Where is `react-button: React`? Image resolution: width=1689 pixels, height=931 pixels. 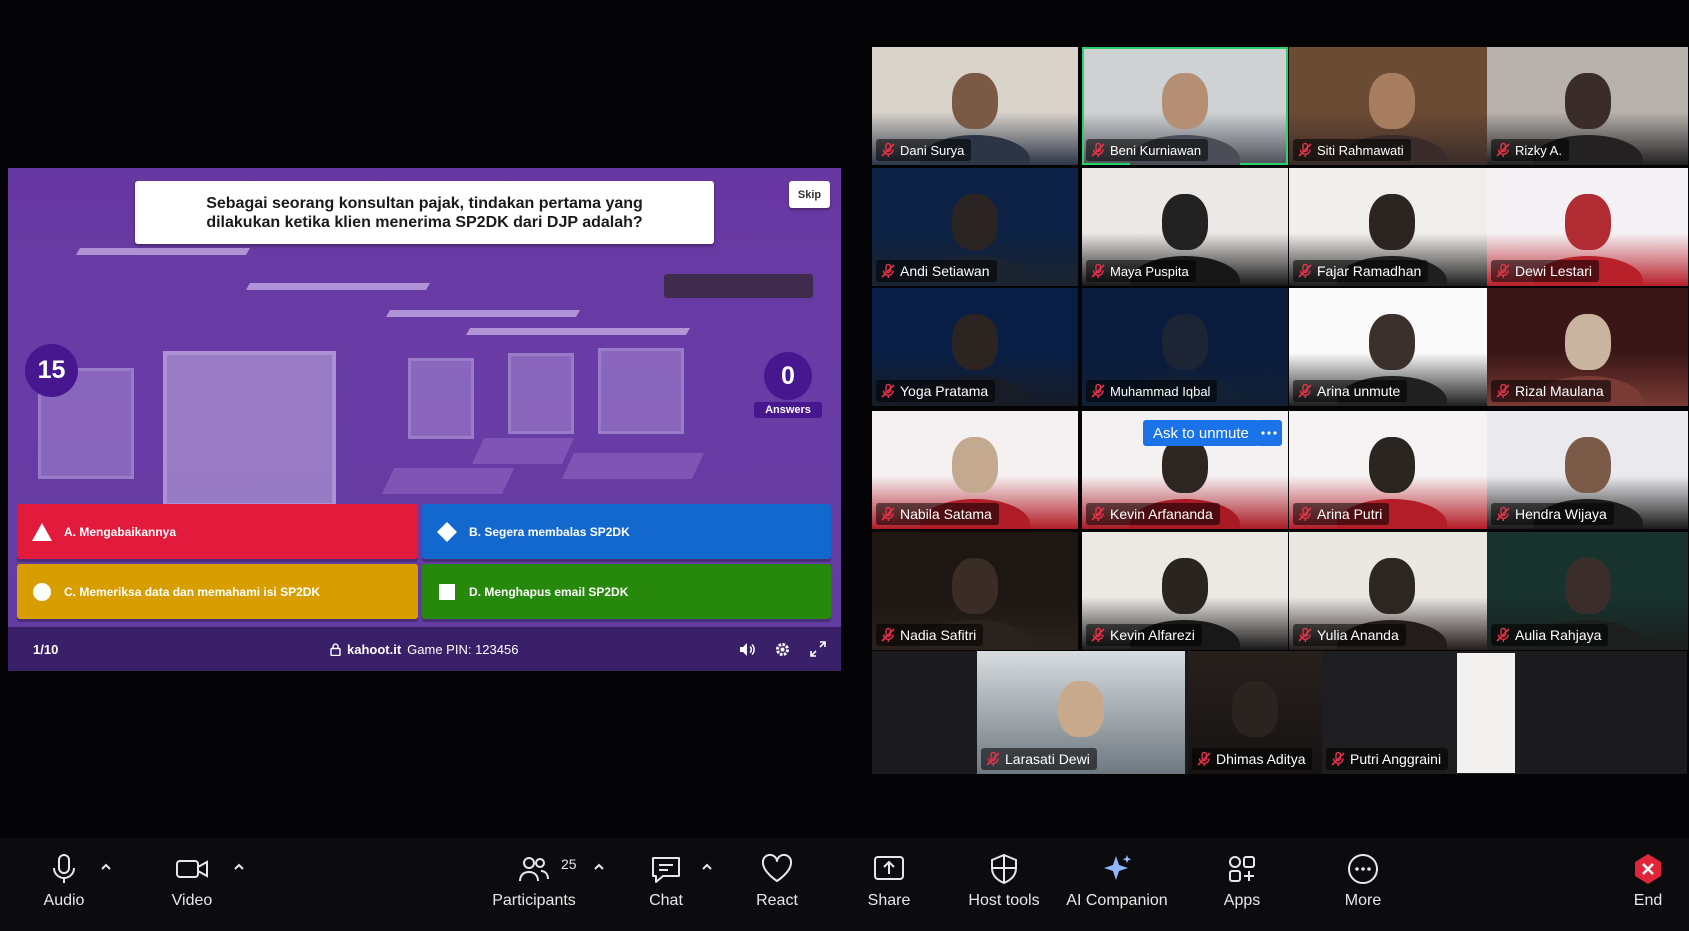 react-button: React is located at coordinates (777, 881).